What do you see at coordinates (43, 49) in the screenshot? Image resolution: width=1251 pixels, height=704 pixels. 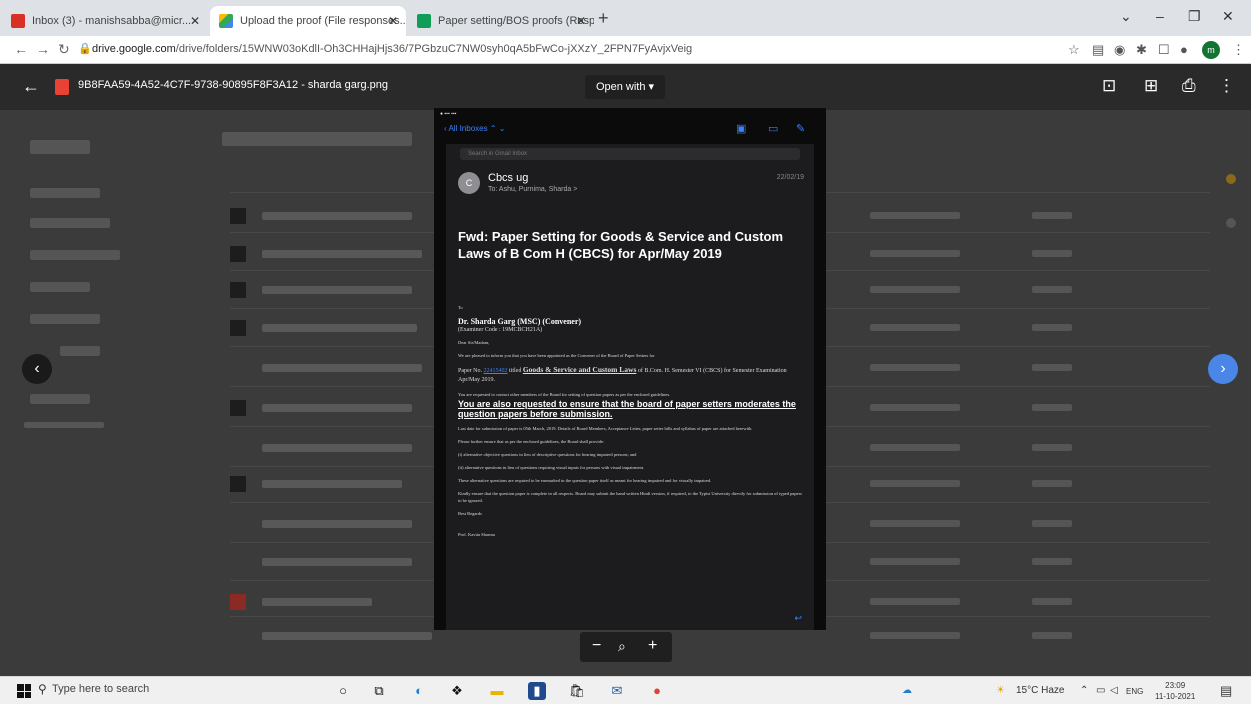 I see `forward-icon: →` at bounding box center [43, 49].